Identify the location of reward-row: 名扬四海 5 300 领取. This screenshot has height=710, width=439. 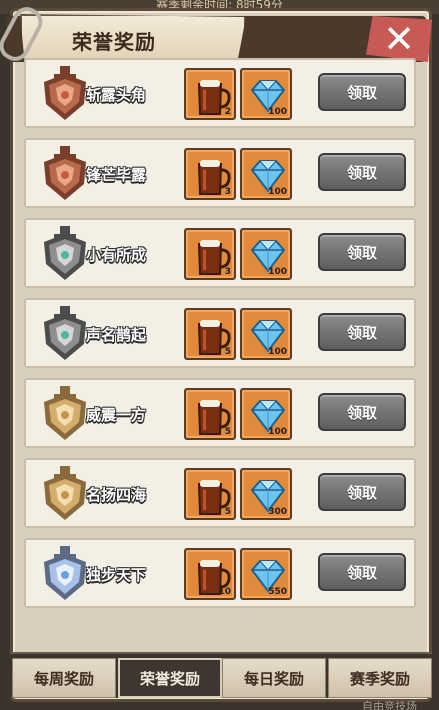
(220, 493).